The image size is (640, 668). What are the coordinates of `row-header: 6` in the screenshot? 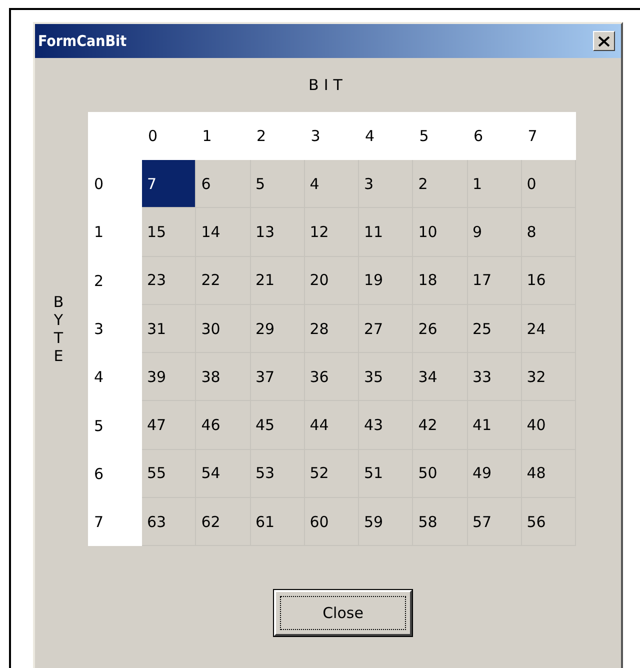 It's located at (99, 474).